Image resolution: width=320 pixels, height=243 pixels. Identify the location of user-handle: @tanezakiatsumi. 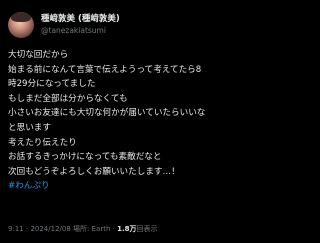
(80, 30).